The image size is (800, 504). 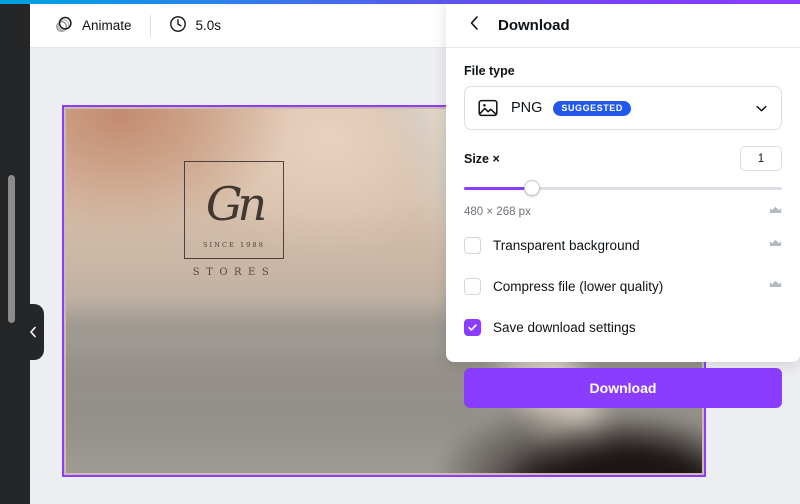 I want to click on option-label: Save download settings, so click(x=564, y=327).